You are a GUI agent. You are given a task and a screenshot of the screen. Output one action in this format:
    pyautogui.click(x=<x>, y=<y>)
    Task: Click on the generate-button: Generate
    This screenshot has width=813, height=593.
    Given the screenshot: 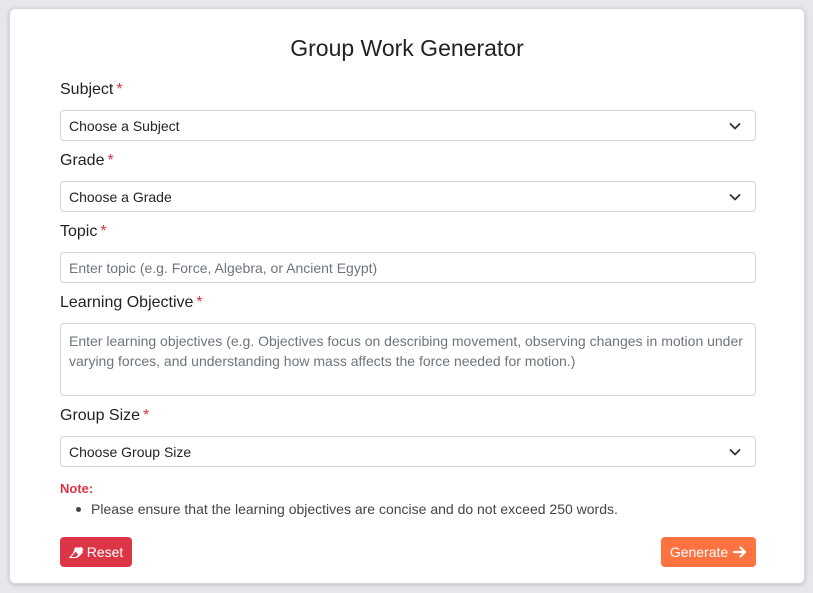 What is the action you would take?
    pyautogui.click(x=708, y=552)
    